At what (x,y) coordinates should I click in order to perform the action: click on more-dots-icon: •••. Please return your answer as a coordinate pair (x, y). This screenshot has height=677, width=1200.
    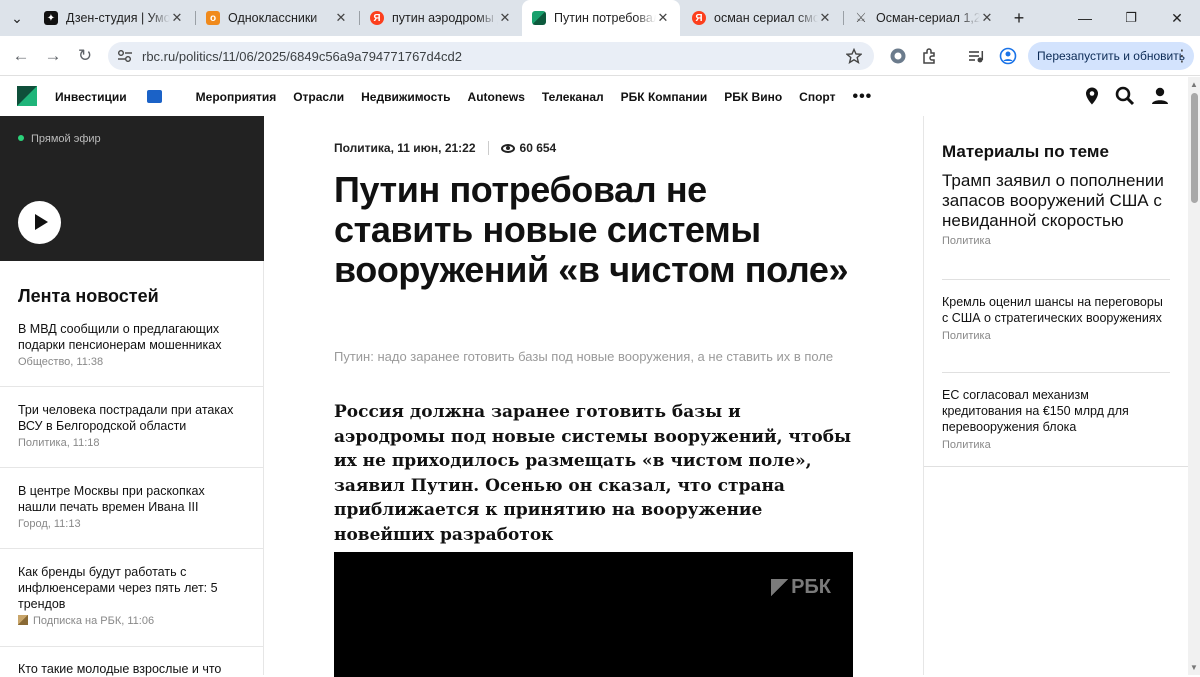
    Looking at the image, I should click on (862, 97).